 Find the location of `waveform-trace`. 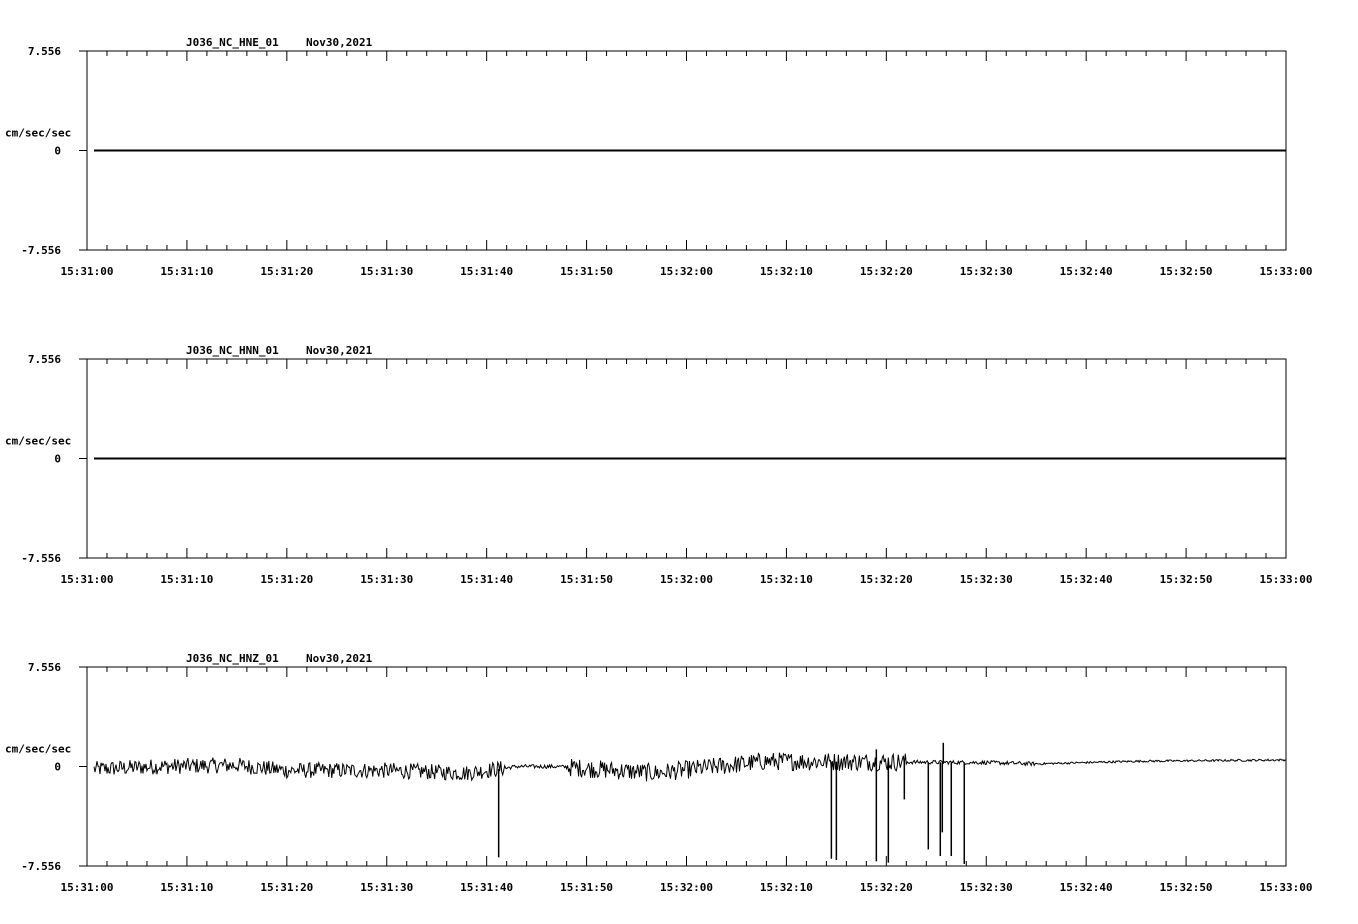

waveform-trace is located at coordinates (690, 767).